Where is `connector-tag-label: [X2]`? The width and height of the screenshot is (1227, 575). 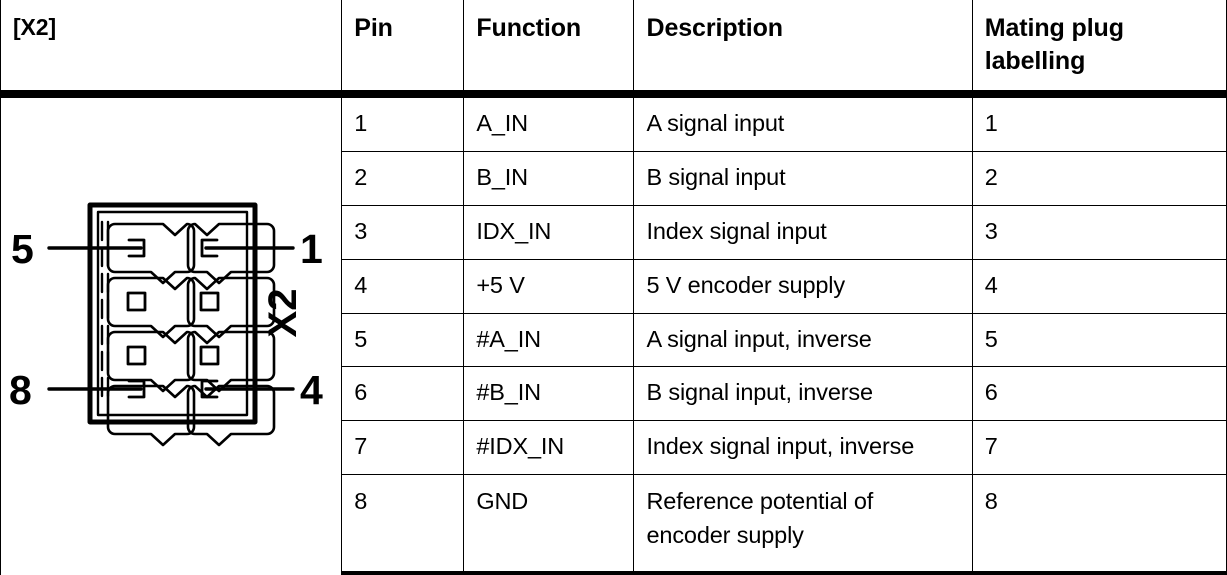 connector-tag-label: [X2] is located at coordinates (35, 27).